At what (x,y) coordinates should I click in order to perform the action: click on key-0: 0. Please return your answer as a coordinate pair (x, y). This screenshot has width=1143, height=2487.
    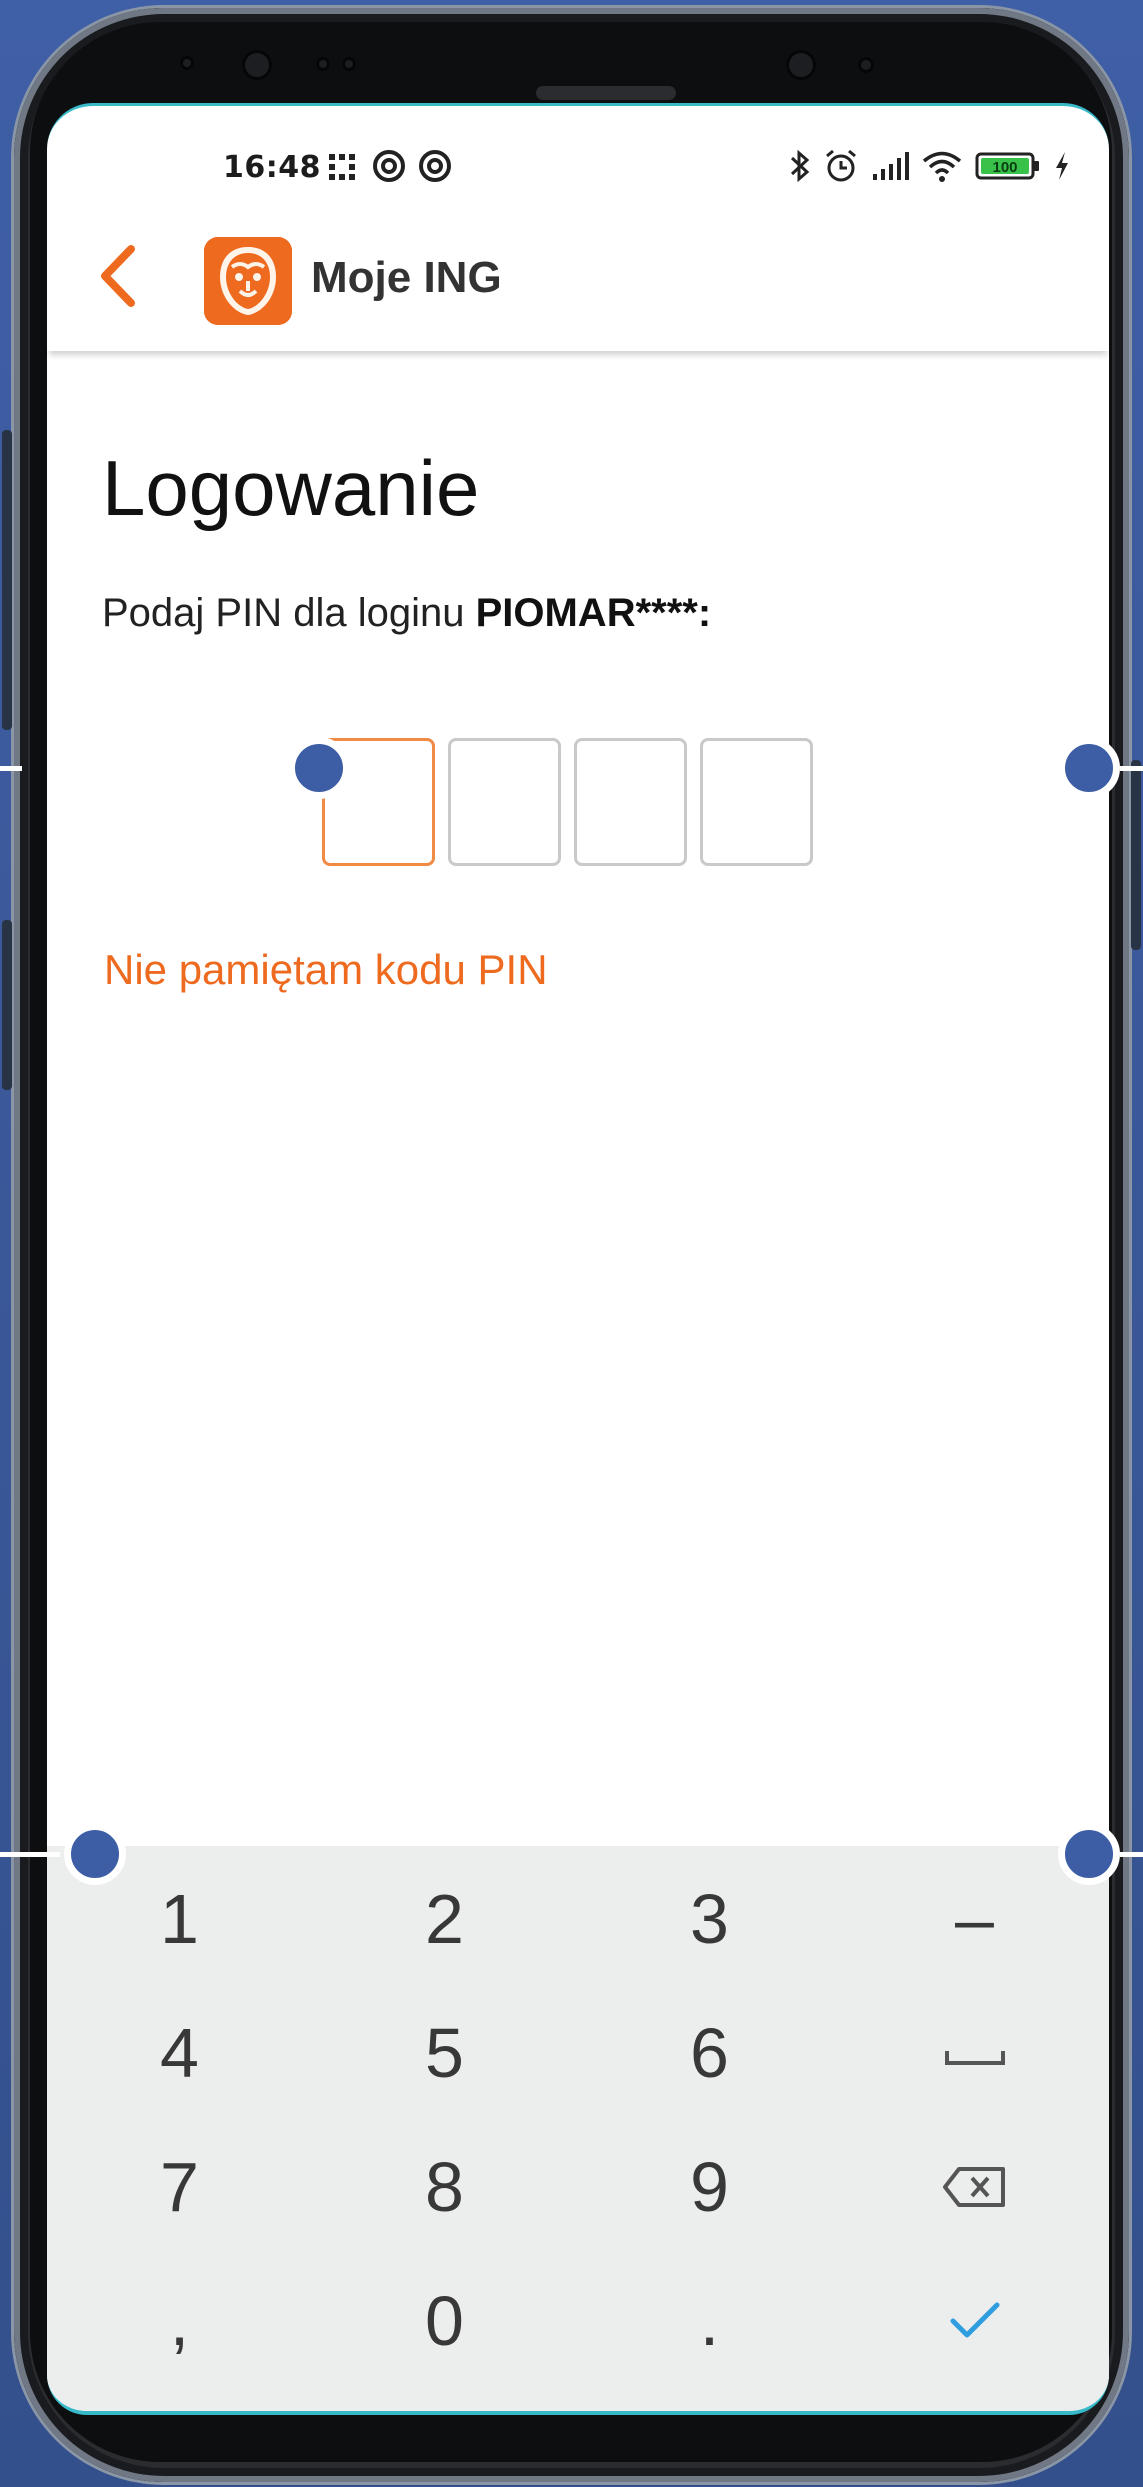
    Looking at the image, I should click on (444, 2321).